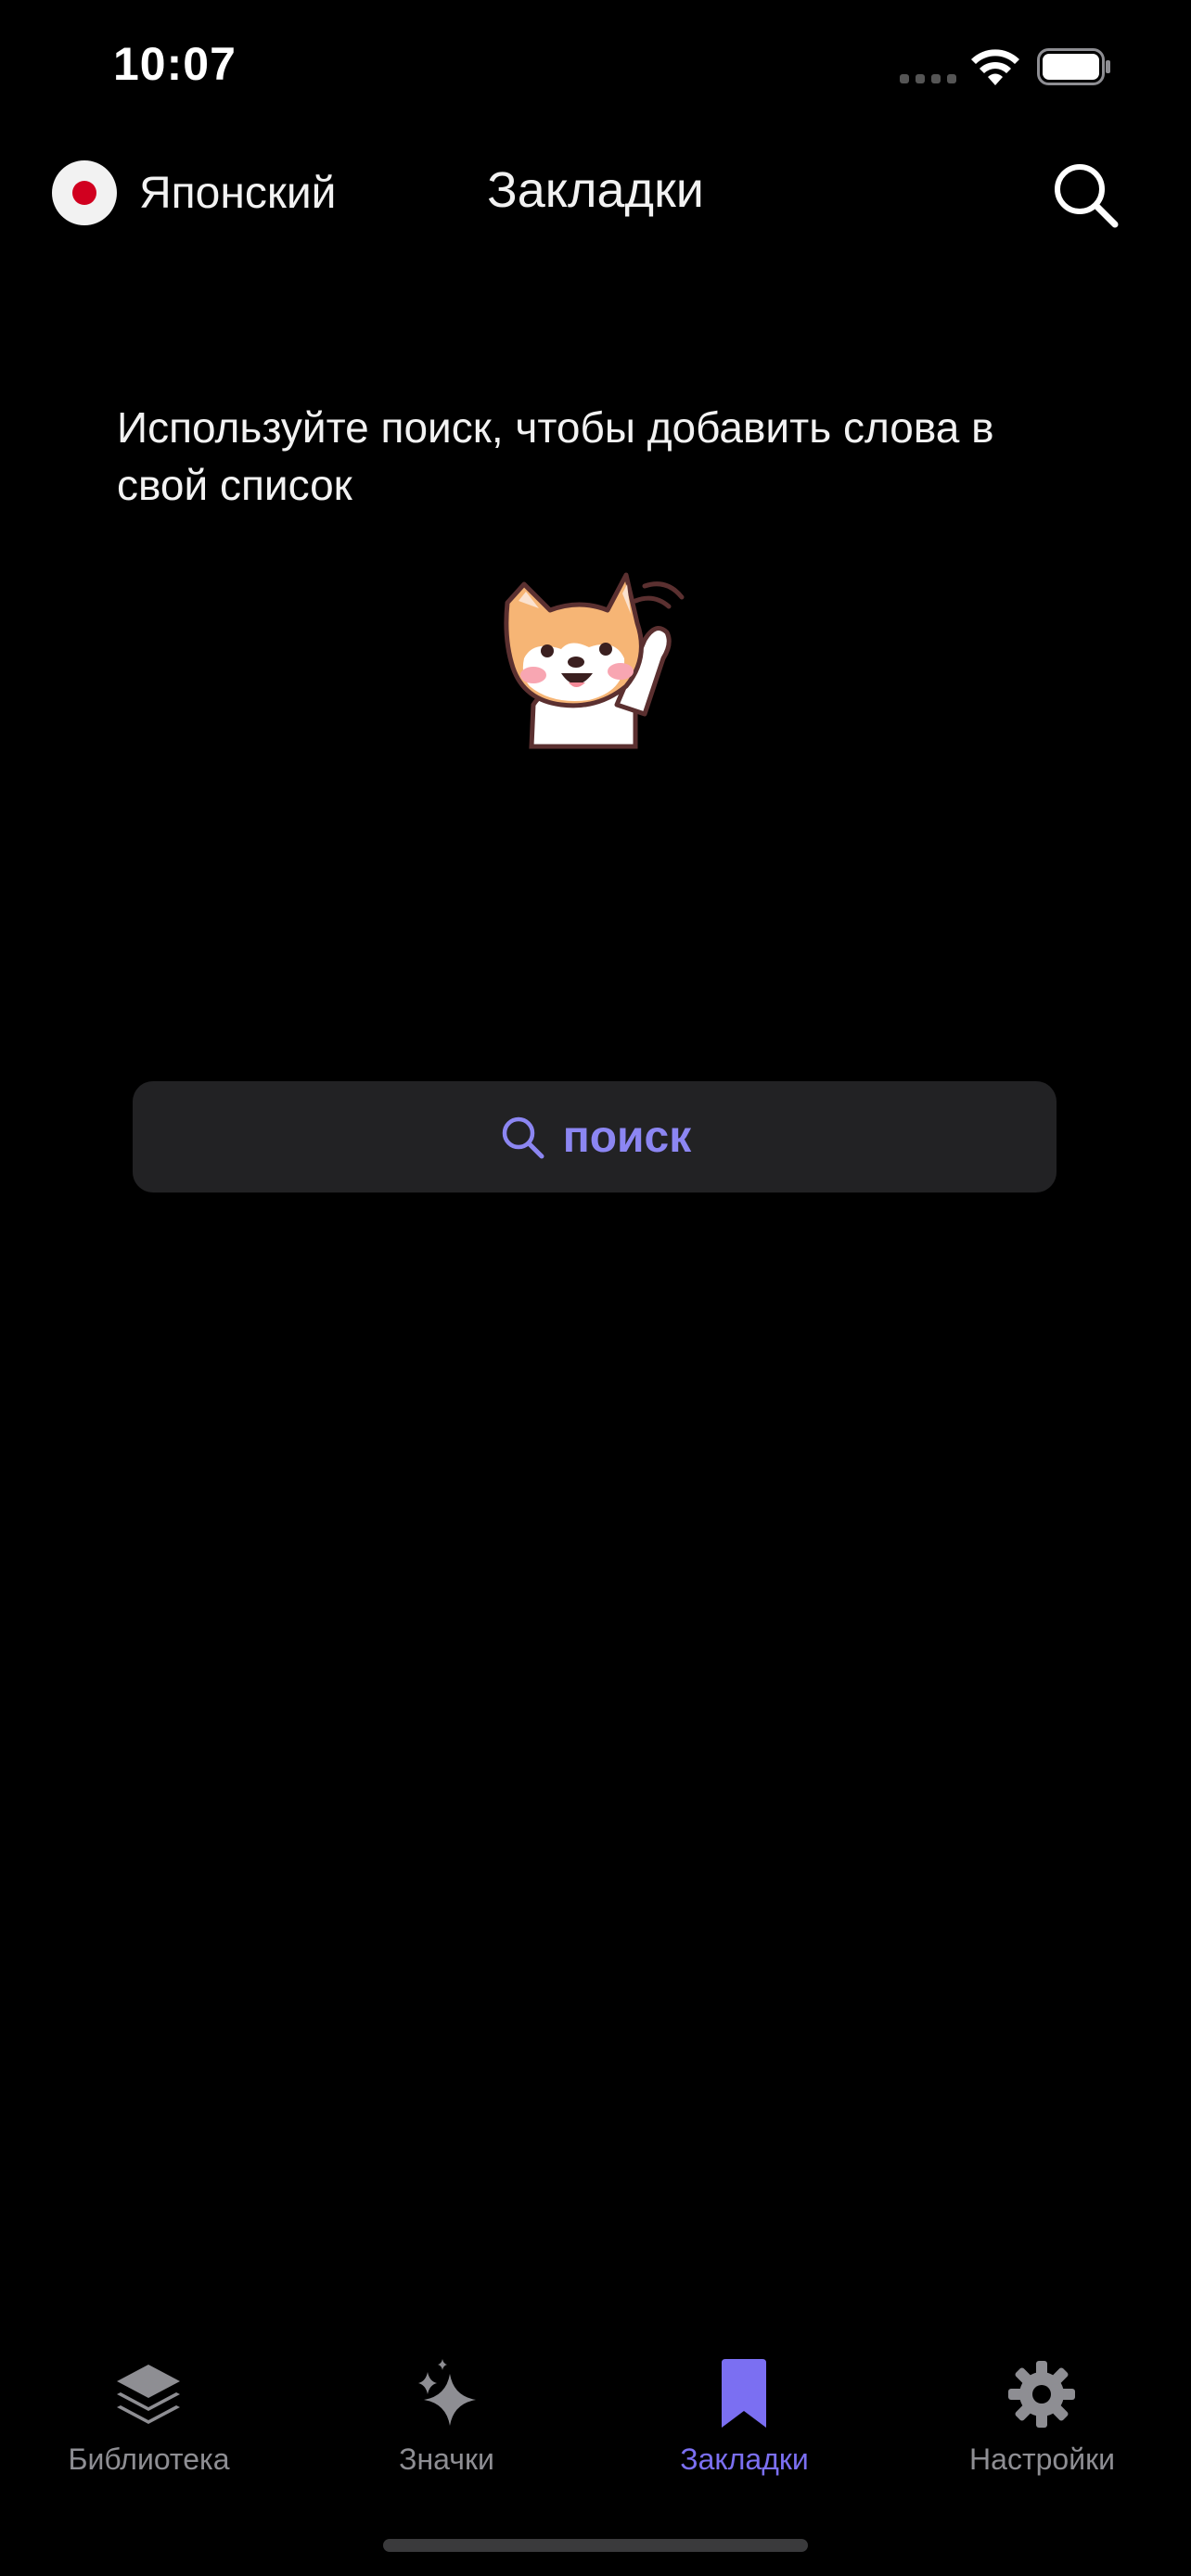 Image resolution: width=1191 pixels, height=2576 pixels. Describe the element at coordinates (929, 79) in the screenshot. I see `cellular-signal-icon` at that location.